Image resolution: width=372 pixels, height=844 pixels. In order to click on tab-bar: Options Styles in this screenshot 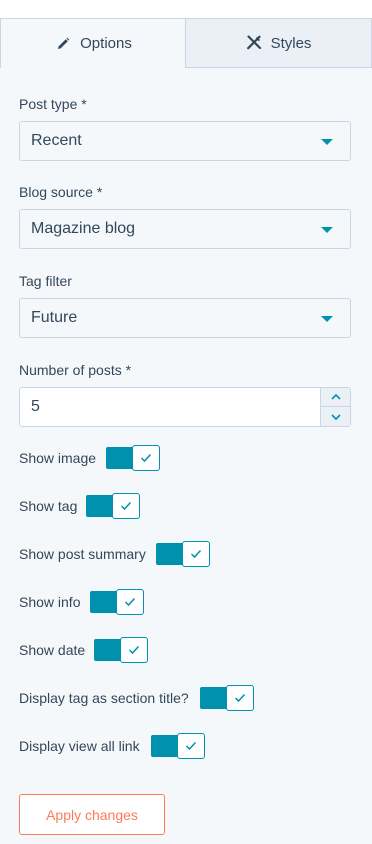, I will do `click(186, 43)`.